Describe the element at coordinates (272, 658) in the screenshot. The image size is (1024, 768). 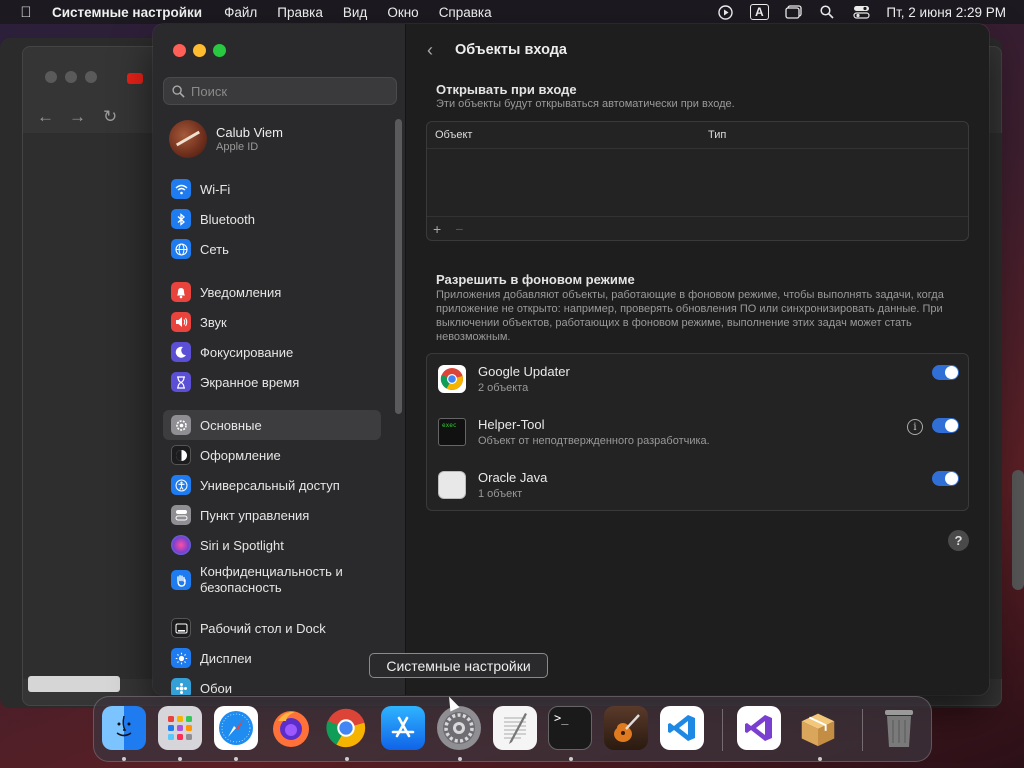
I see `sidebar-item-displays: Дисплеи` at that location.